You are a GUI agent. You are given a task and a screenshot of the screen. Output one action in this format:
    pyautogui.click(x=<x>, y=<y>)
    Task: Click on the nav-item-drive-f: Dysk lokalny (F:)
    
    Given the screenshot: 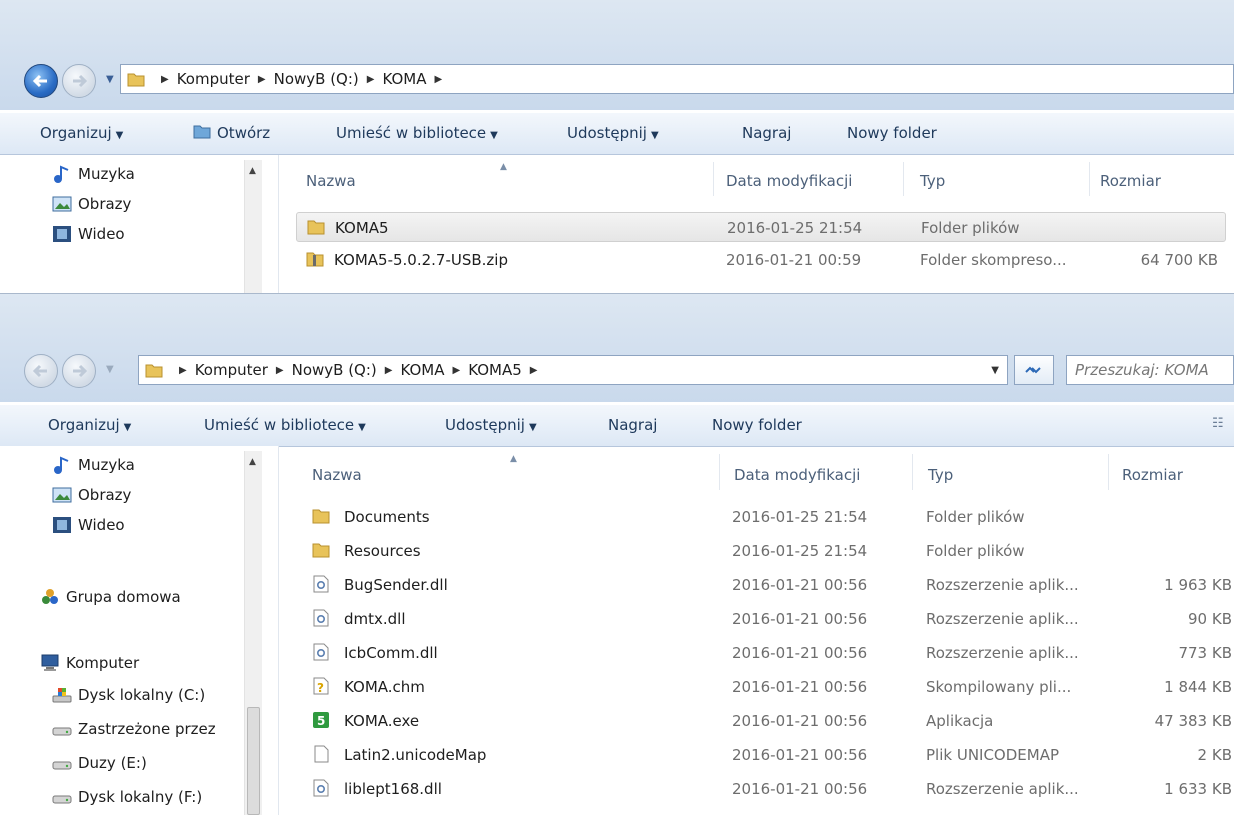 What is the action you would take?
    pyautogui.click(x=127, y=797)
    